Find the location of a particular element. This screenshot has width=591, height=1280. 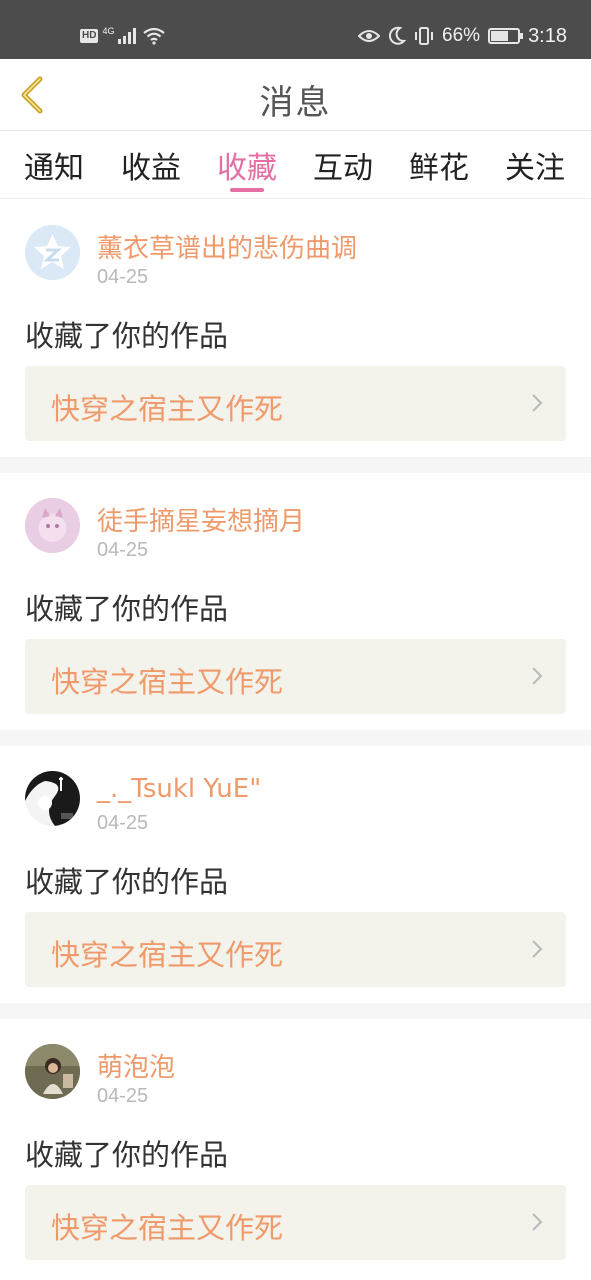

status-bar: HD 4G 66% 3:18 is located at coordinates (295, 29).